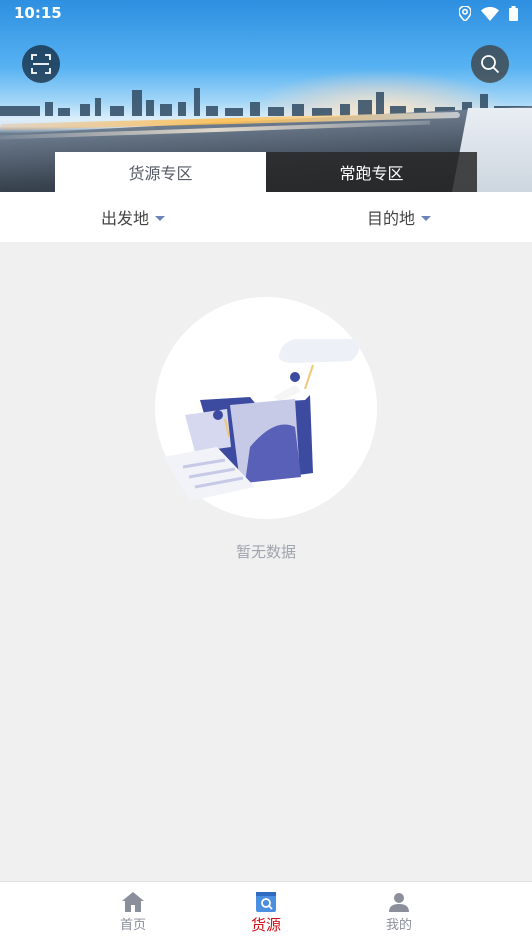 The image size is (532, 944). I want to click on search-button, so click(490, 64).